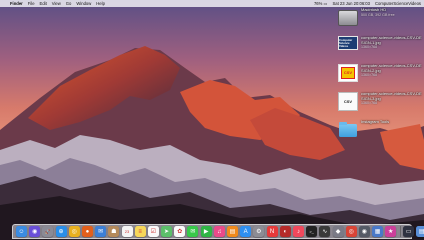  What do you see at coordinates (391, 96) in the screenshot?
I see `desktop-item-name: computer-science-videos-CSV-DESIGN-3.jpg` at bounding box center [391, 96].